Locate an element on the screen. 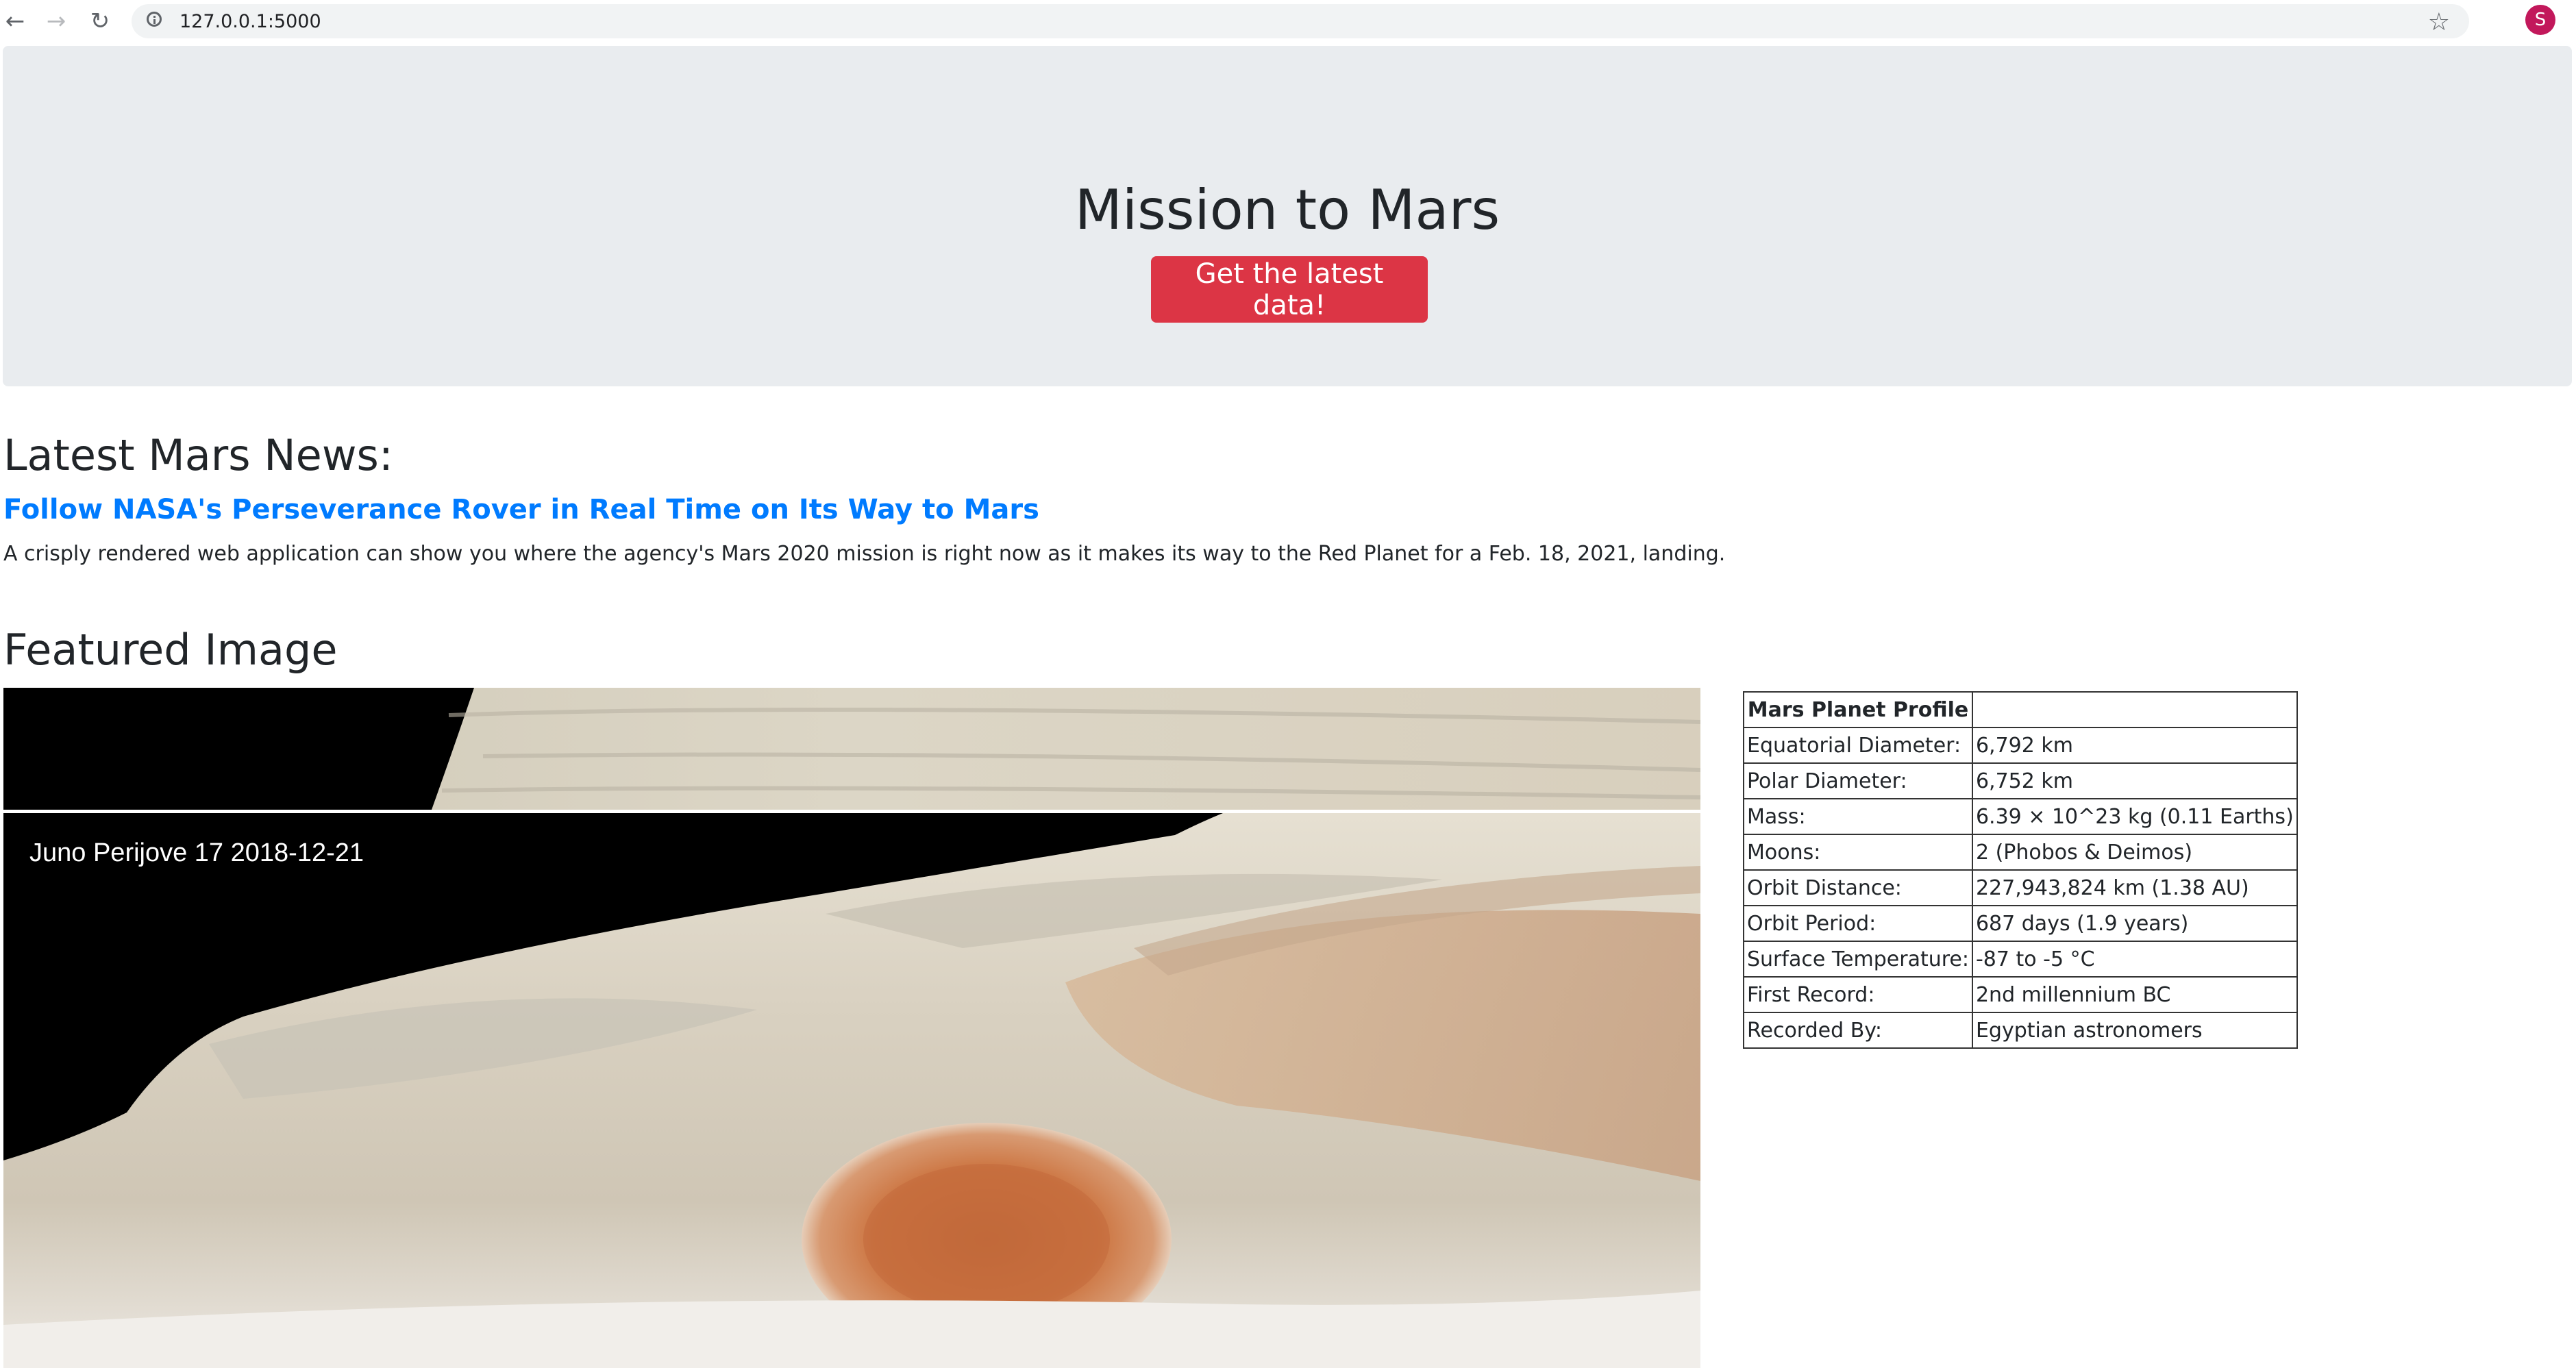  fact-value: 2 (Phobos & Deimos) is located at coordinates (2134, 852).